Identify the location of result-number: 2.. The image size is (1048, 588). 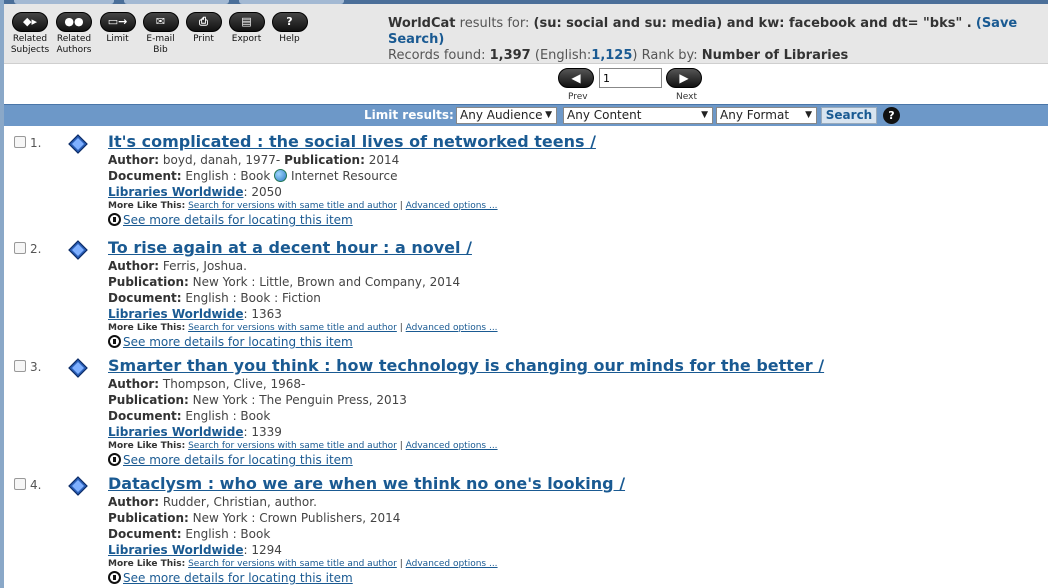
(36, 249).